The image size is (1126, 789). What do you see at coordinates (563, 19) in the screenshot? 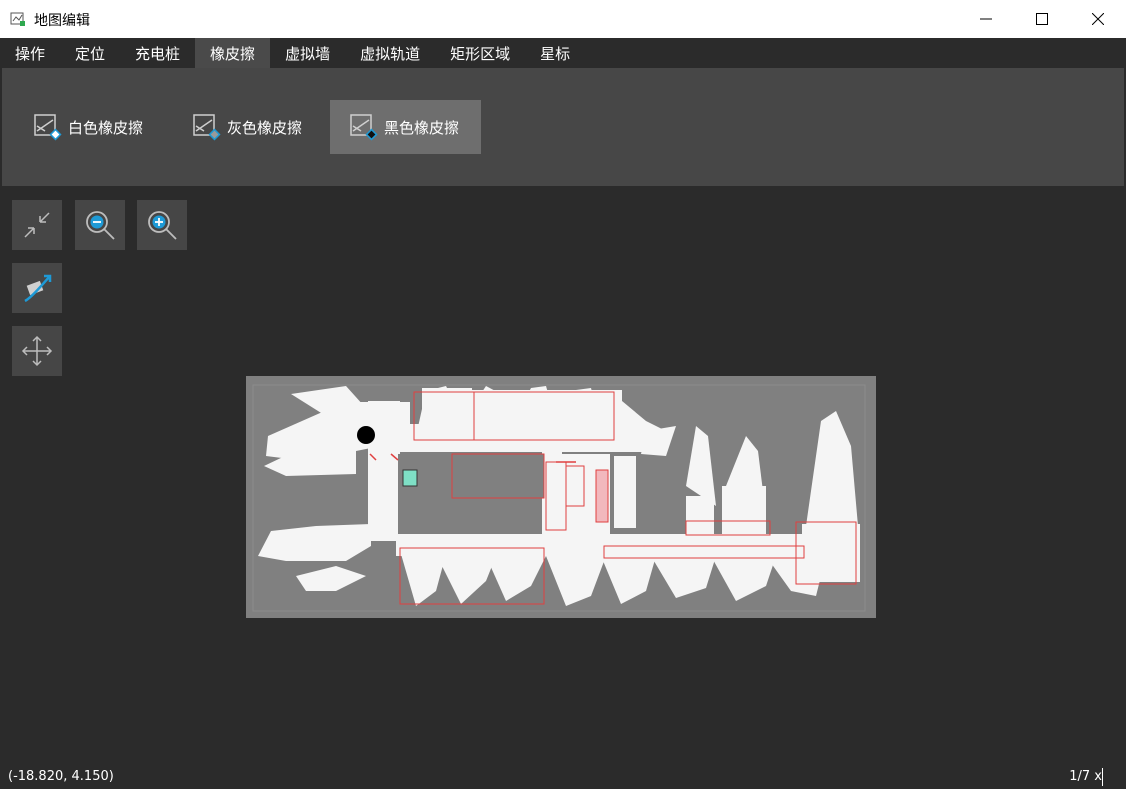
I see `title-bar: 地图编辑` at bounding box center [563, 19].